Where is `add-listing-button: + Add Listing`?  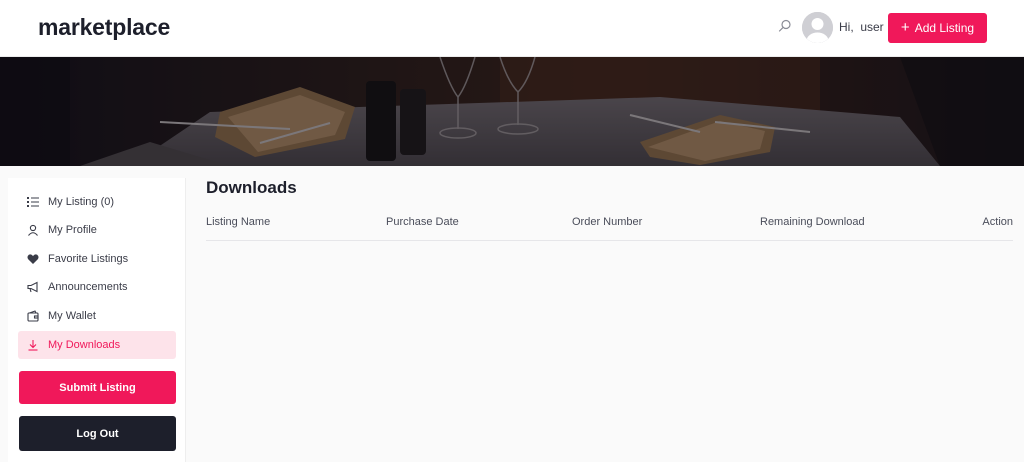 add-listing-button: + Add Listing is located at coordinates (937, 28).